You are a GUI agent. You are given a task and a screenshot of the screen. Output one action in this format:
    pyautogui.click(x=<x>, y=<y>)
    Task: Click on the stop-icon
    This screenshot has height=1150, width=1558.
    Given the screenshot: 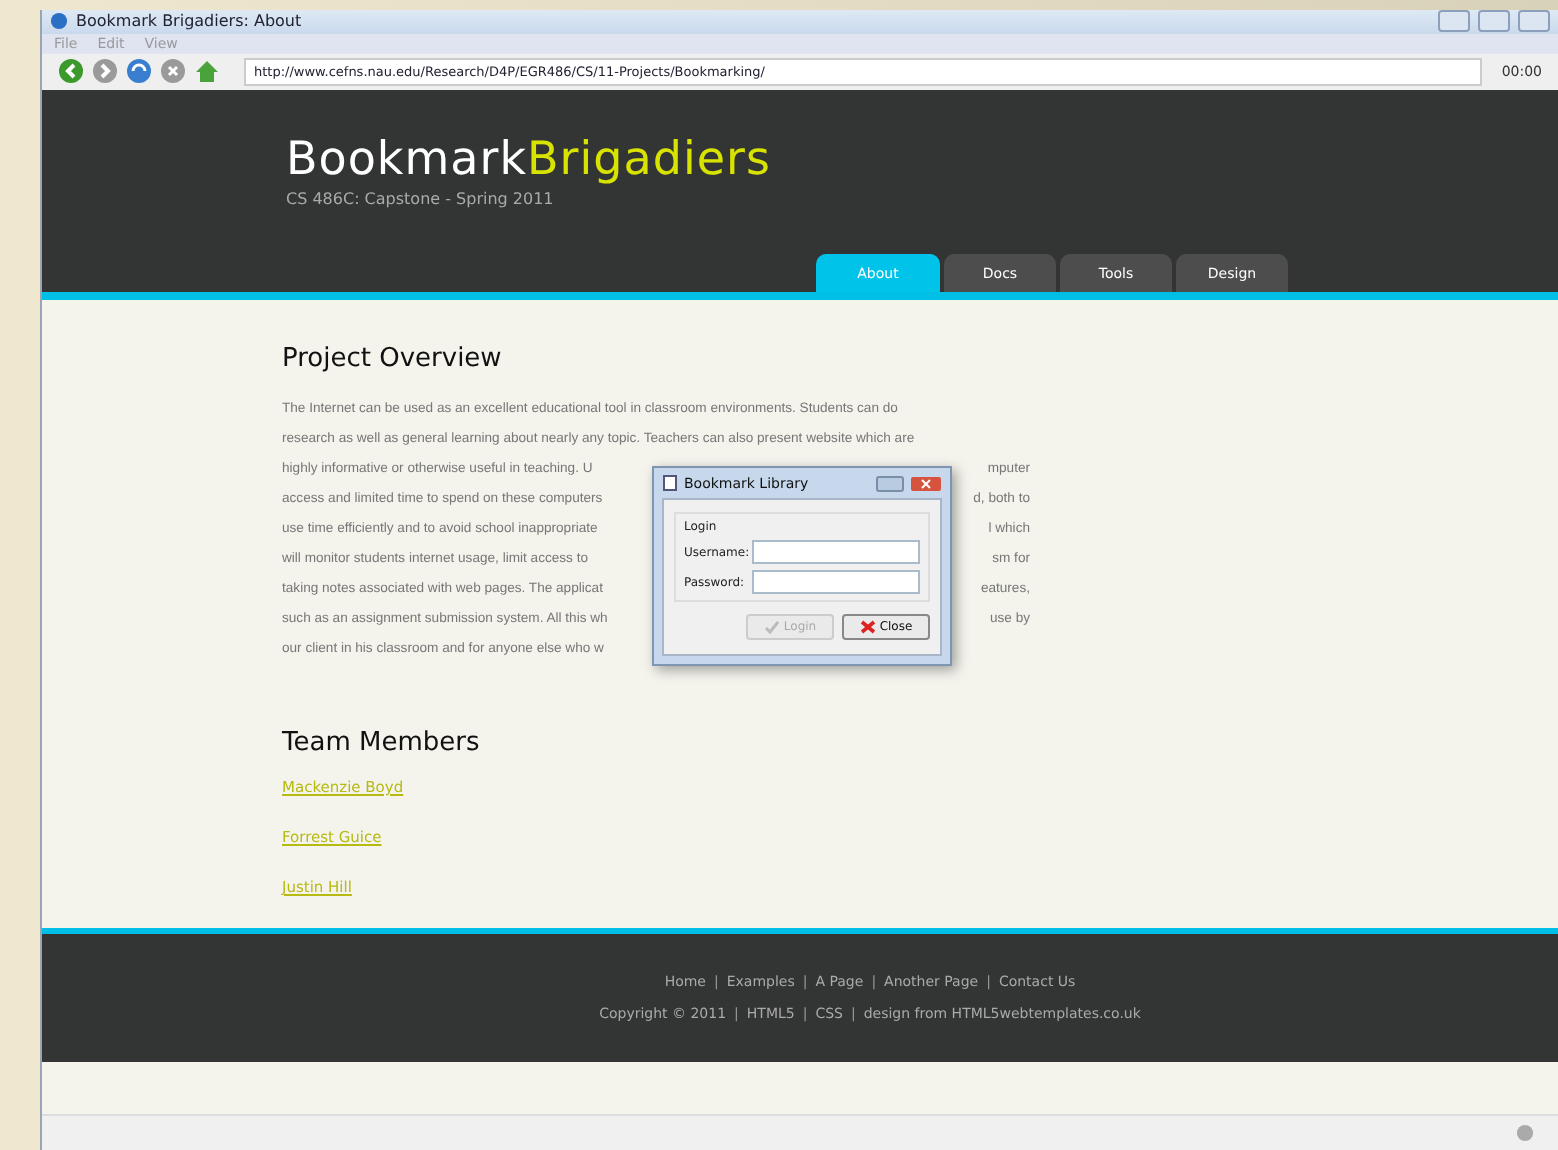 What is the action you would take?
    pyautogui.click(x=173, y=71)
    